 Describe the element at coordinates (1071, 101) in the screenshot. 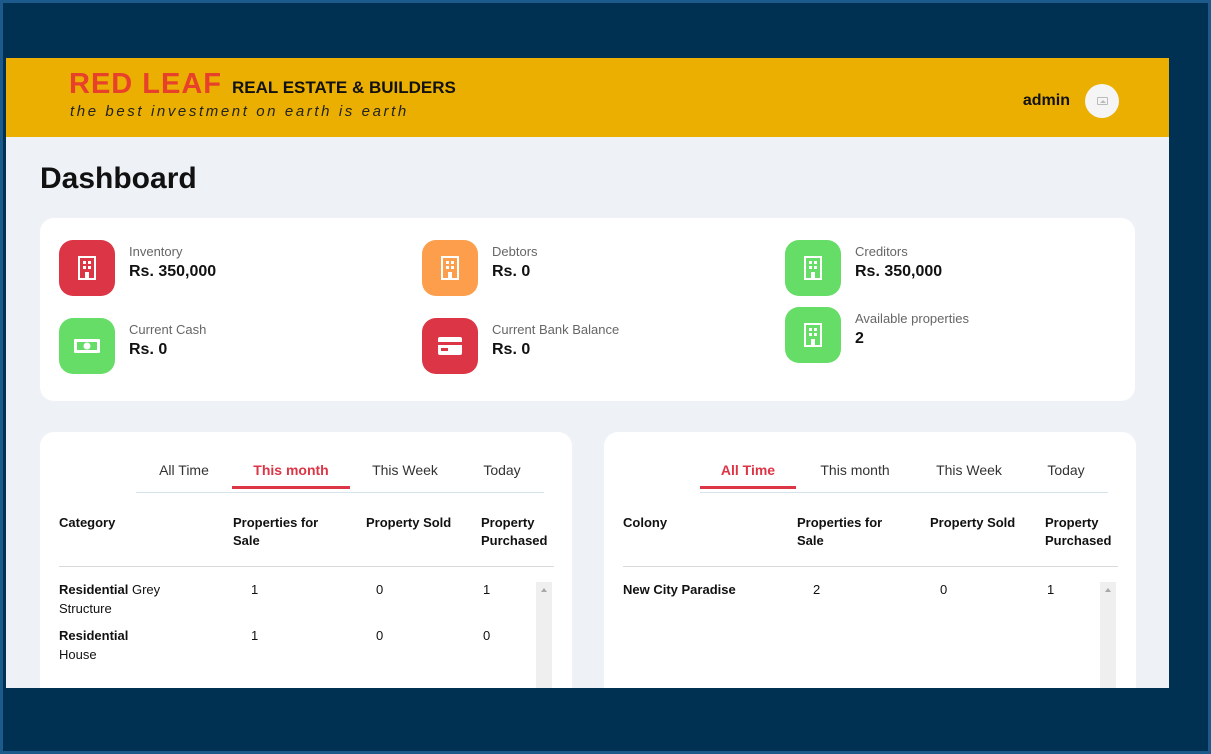

I see `user-menu: admin` at that location.